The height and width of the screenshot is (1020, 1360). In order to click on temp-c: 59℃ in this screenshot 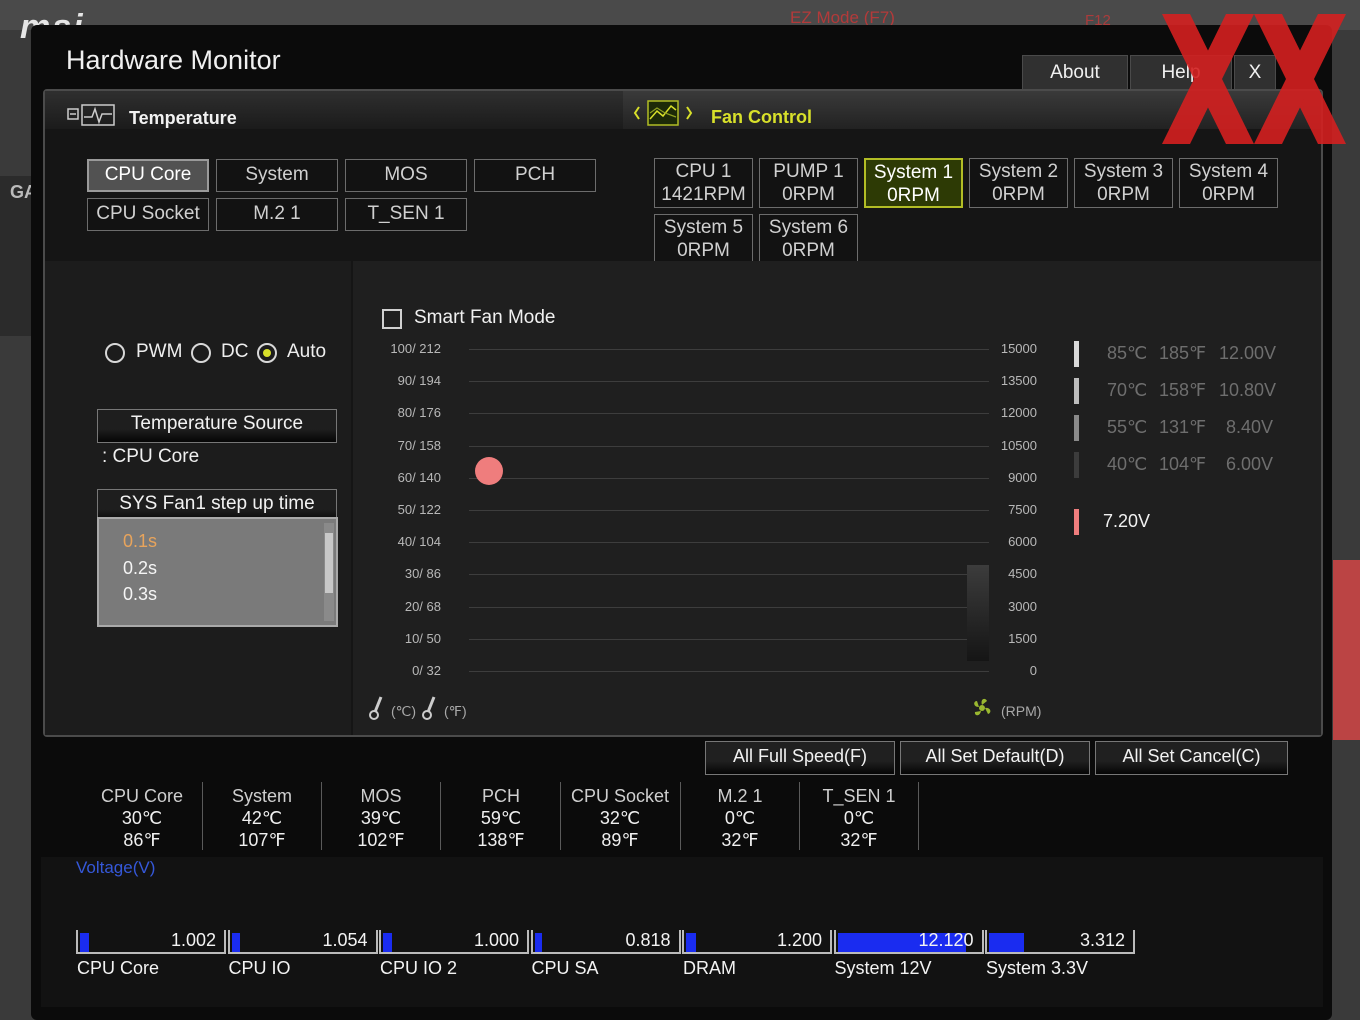, I will do `click(501, 818)`.